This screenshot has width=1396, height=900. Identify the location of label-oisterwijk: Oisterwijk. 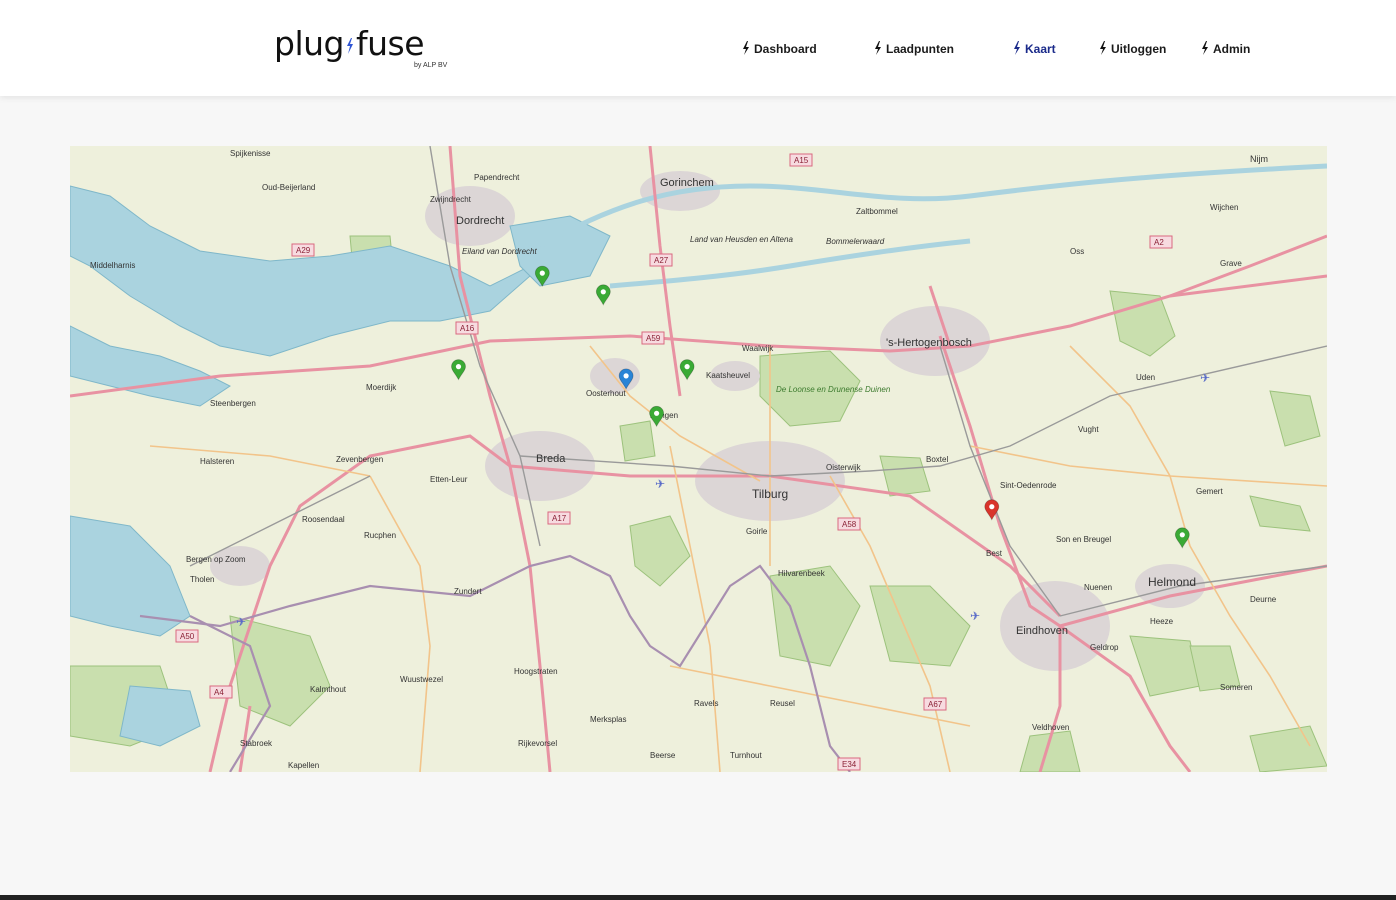
(844, 467).